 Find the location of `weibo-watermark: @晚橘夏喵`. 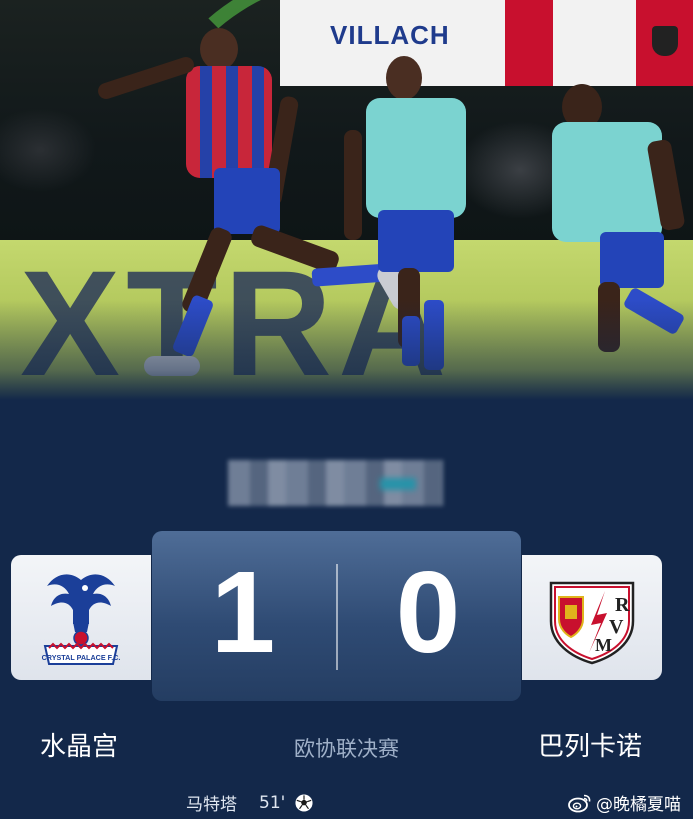

weibo-watermark: @晚橘夏喵 is located at coordinates (624, 802).